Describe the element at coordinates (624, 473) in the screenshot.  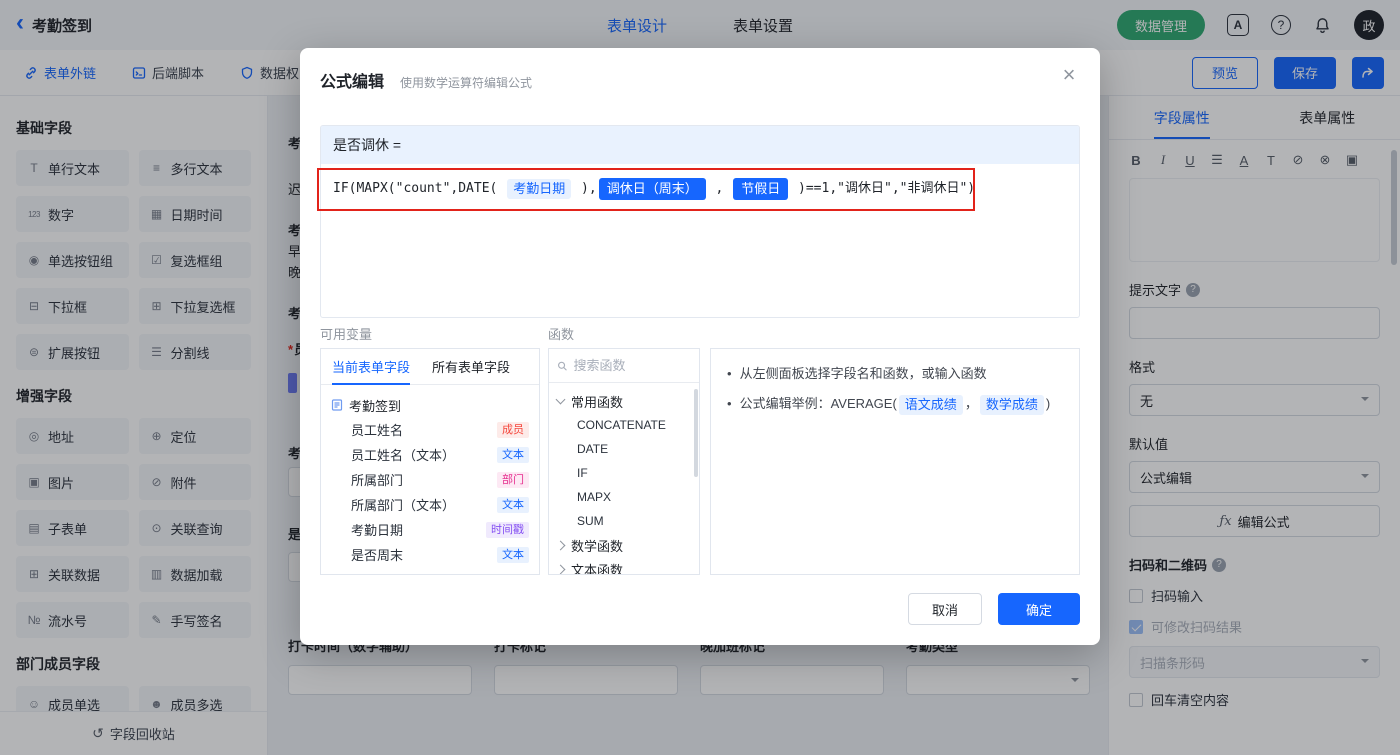
I see `function-item: IF` at that location.